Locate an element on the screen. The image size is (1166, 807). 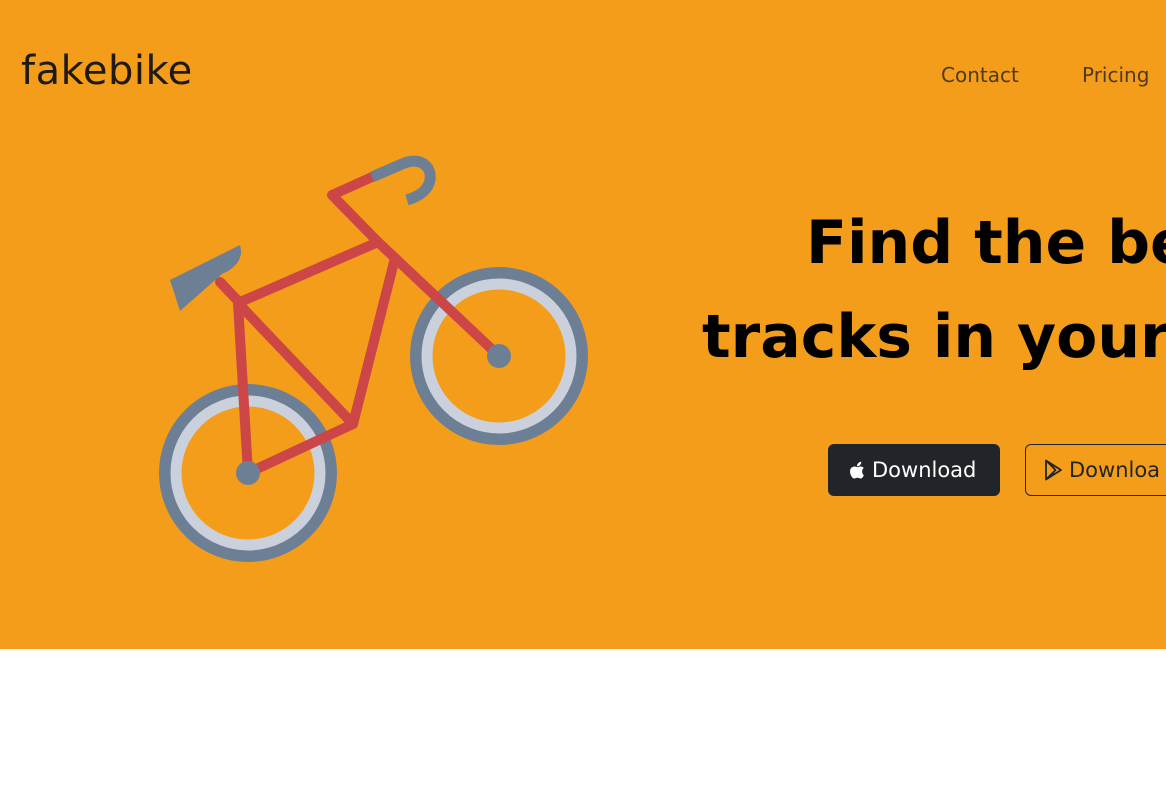
hero-headline: Find the be tracks in your is located at coordinates (934, 290).